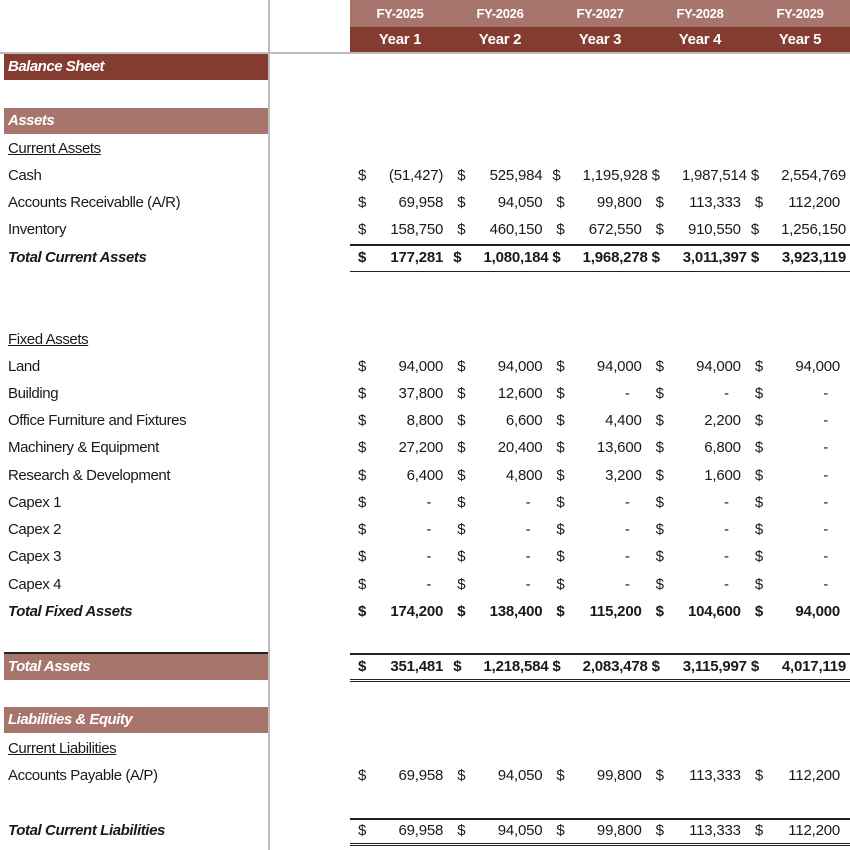 Image resolution: width=850 pixels, height=850 pixels. Describe the element at coordinates (500, 611) in the screenshot. I see `value-cell: $138,400` at that location.